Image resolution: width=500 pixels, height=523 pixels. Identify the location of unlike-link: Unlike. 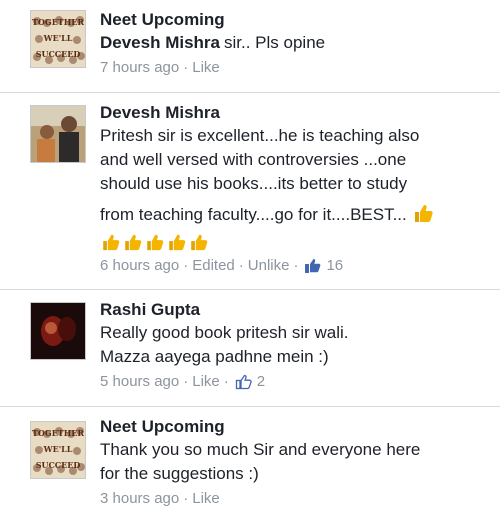
(269, 266).